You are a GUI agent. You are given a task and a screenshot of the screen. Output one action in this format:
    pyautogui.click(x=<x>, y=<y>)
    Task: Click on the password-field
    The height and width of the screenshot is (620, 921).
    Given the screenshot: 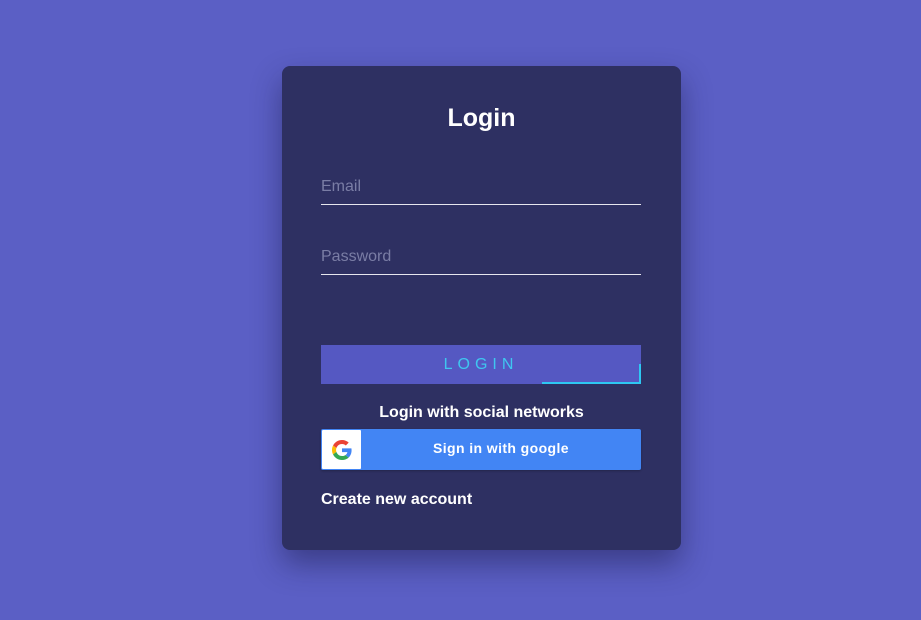 What is the action you would take?
    pyautogui.click(x=481, y=257)
    